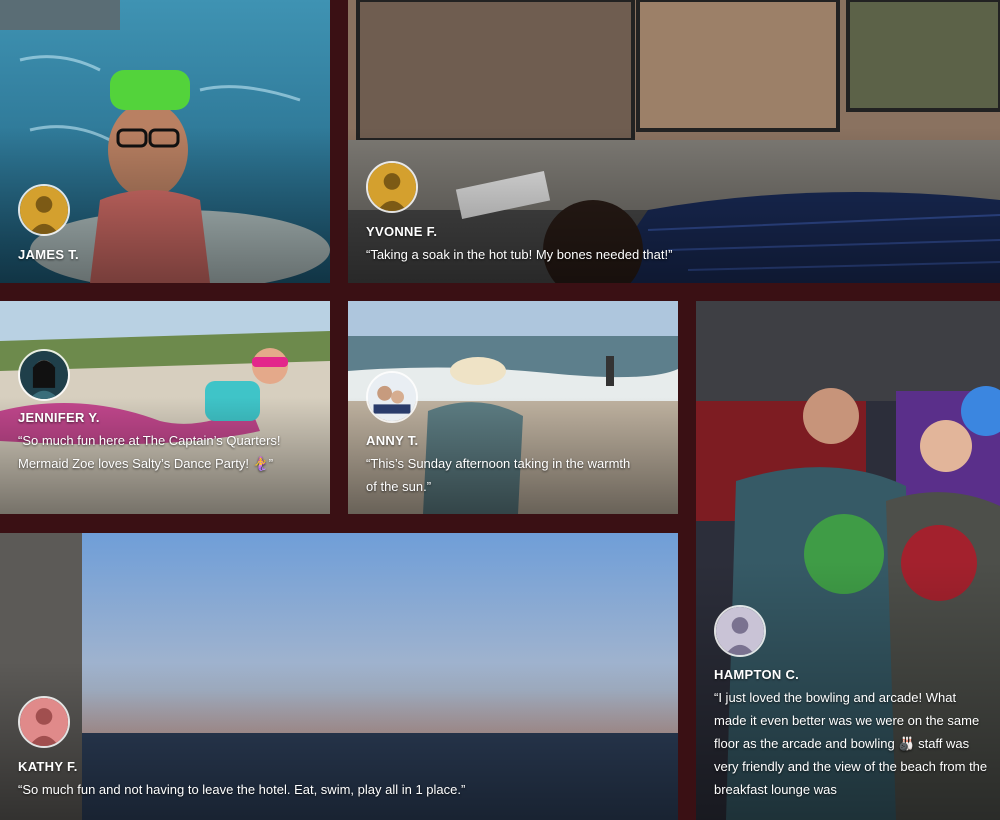 This screenshot has width=1000, height=820. I want to click on reviewer-name: KATHY F., so click(48, 766).